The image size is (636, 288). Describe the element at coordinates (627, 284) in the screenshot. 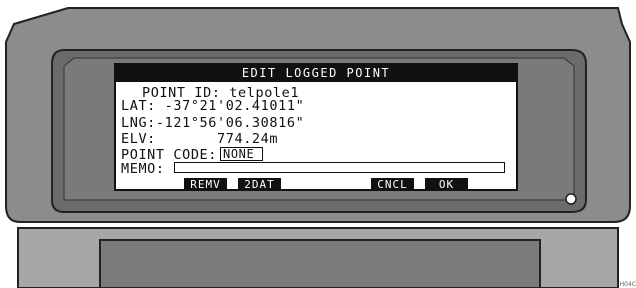

I see `figure-code: H04C` at that location.